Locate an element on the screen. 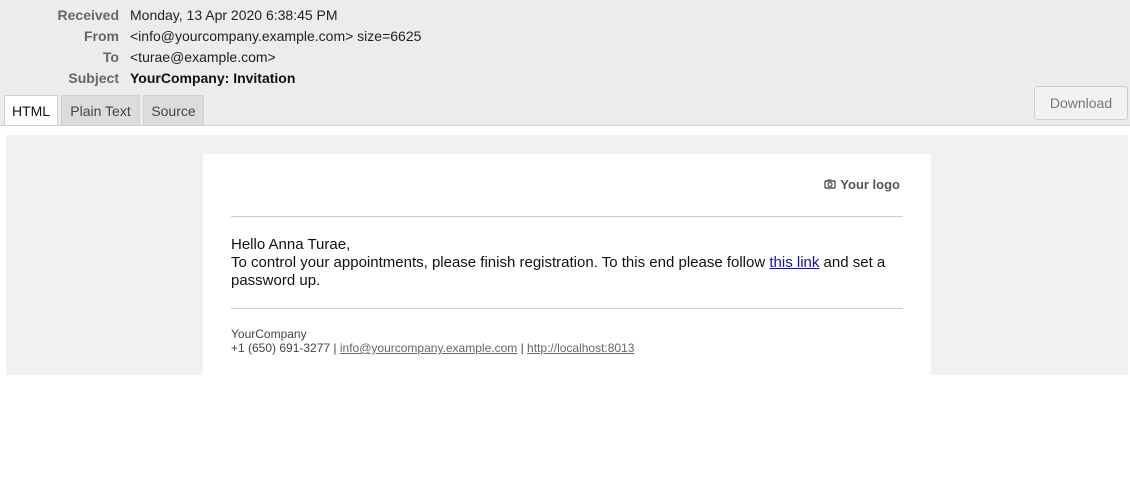  footer-phone: +1 (650) 691-3277 is located at coordinates (281, 348).